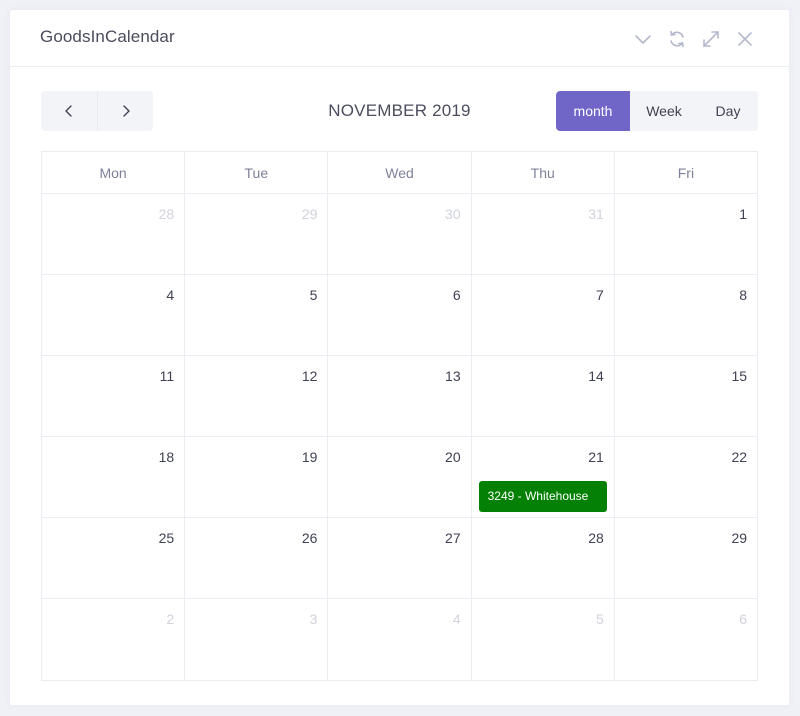 The image size is (800, 716). What do you see at coordinates (542, 234) in the screenshot?
I see `day-cell: 31` at bounding box center [542, 234].